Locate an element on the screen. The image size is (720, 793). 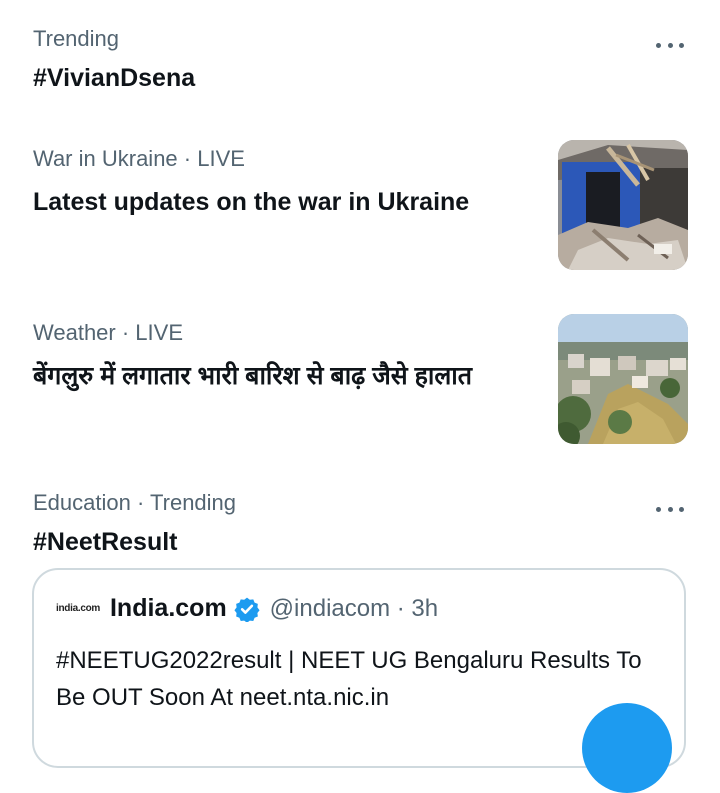
source-logo: india.com is located at coordinates (78, 608).